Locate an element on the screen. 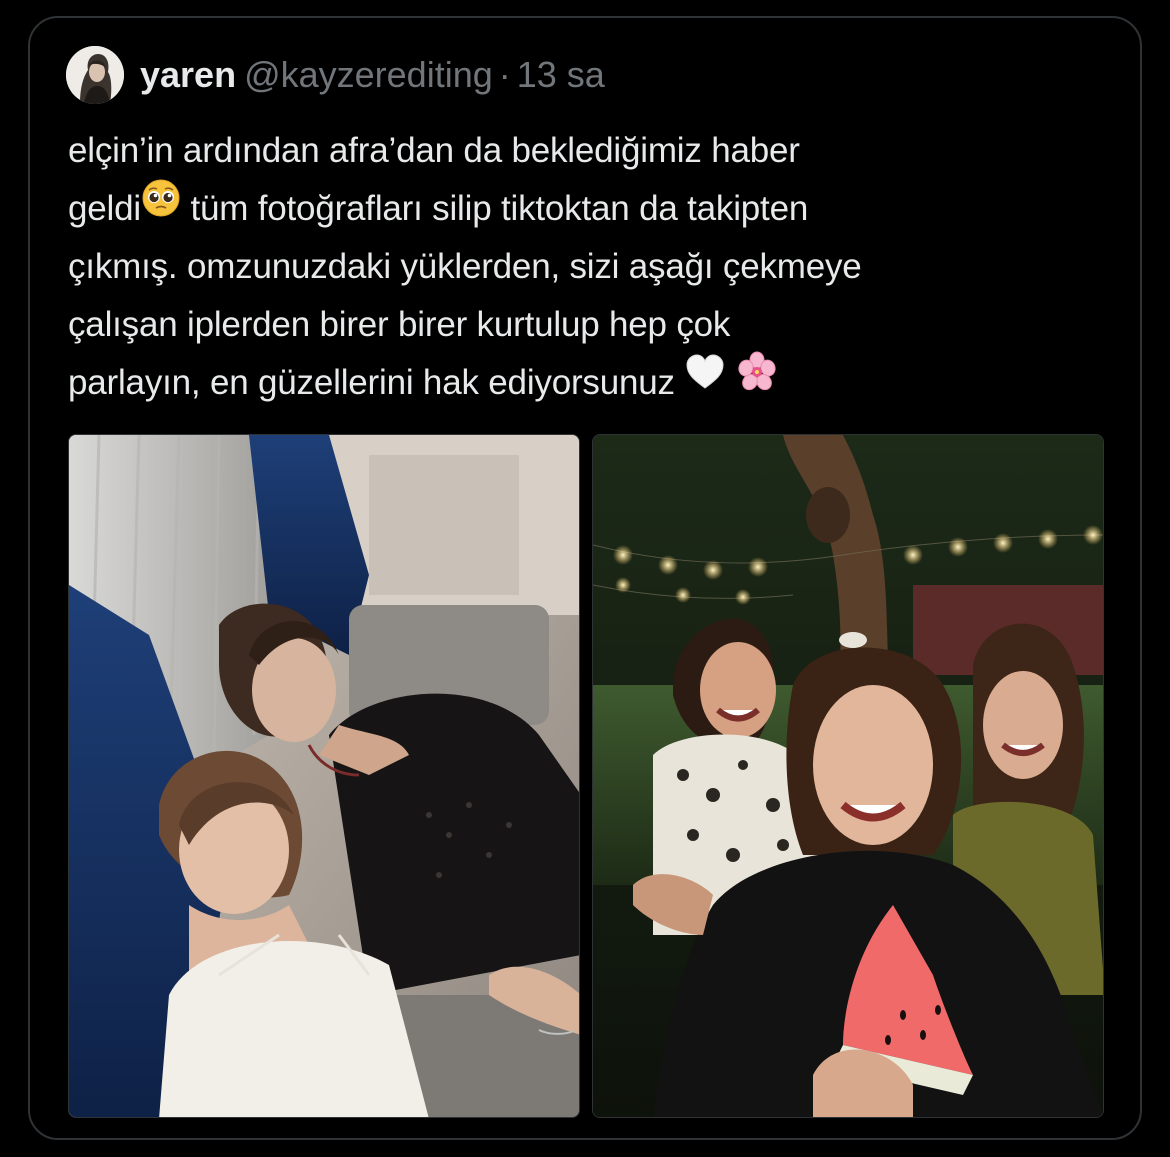  cherry-blossom-emoji-icon is located at coordinates (757, 381).